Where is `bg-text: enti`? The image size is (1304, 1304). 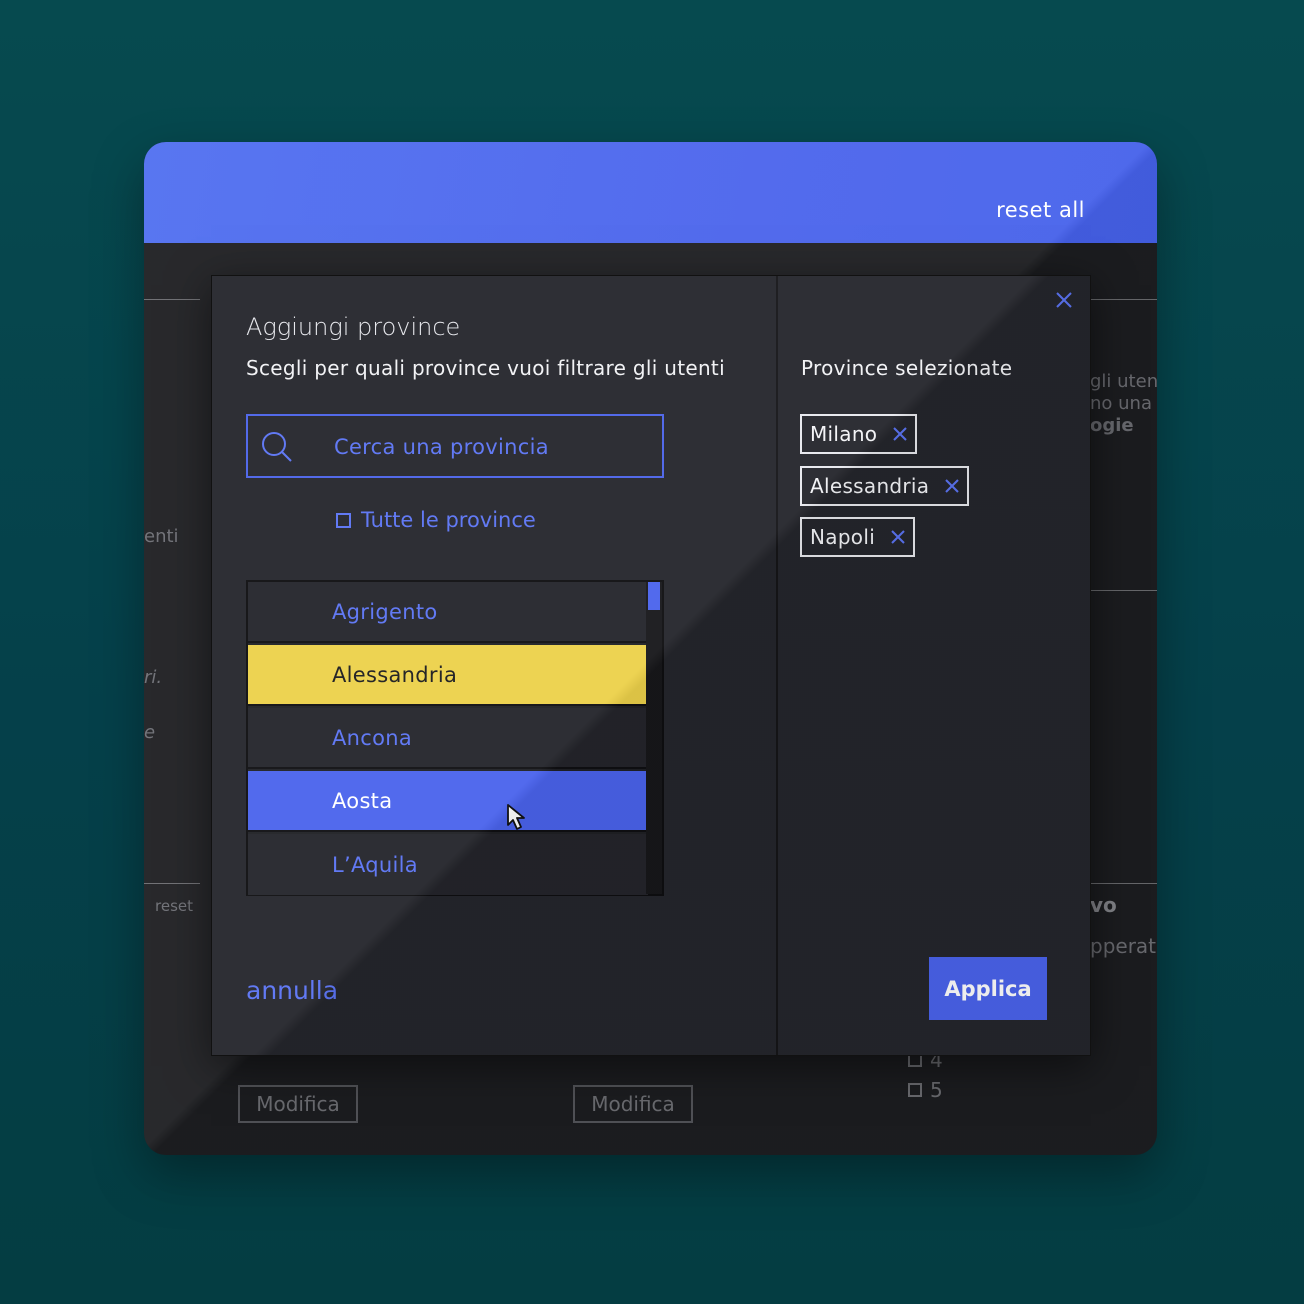 bg-text: enti is located at coordinates (161, 536).